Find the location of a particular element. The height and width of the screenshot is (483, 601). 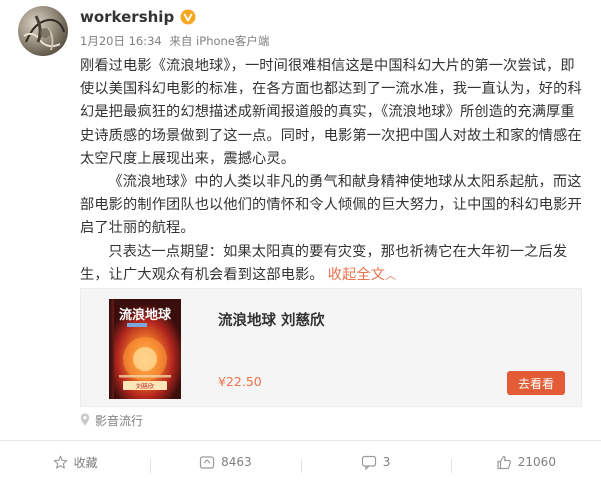

favorite-button: 收藏 is located at coordinates (75, 462).